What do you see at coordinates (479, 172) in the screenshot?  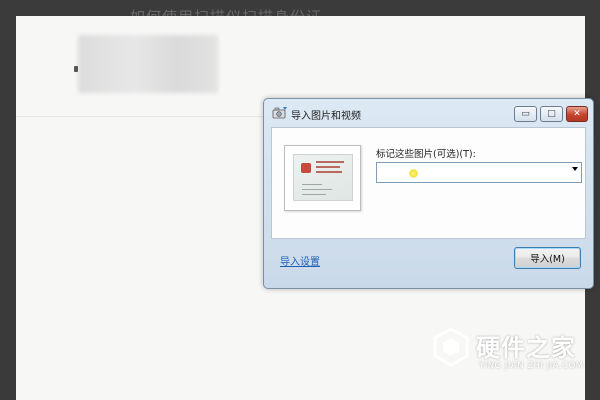 I see `tag-combobox` at bounding box center [479, 172].